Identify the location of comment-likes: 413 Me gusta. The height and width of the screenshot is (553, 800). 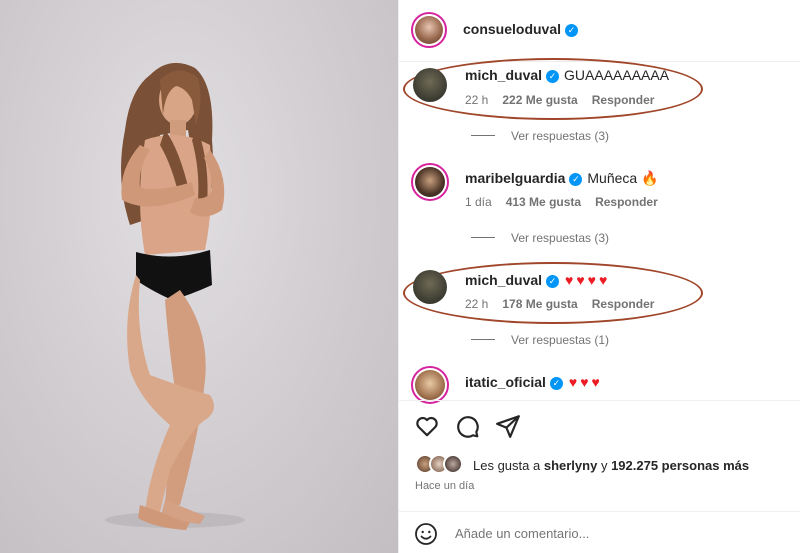
(543, 202).